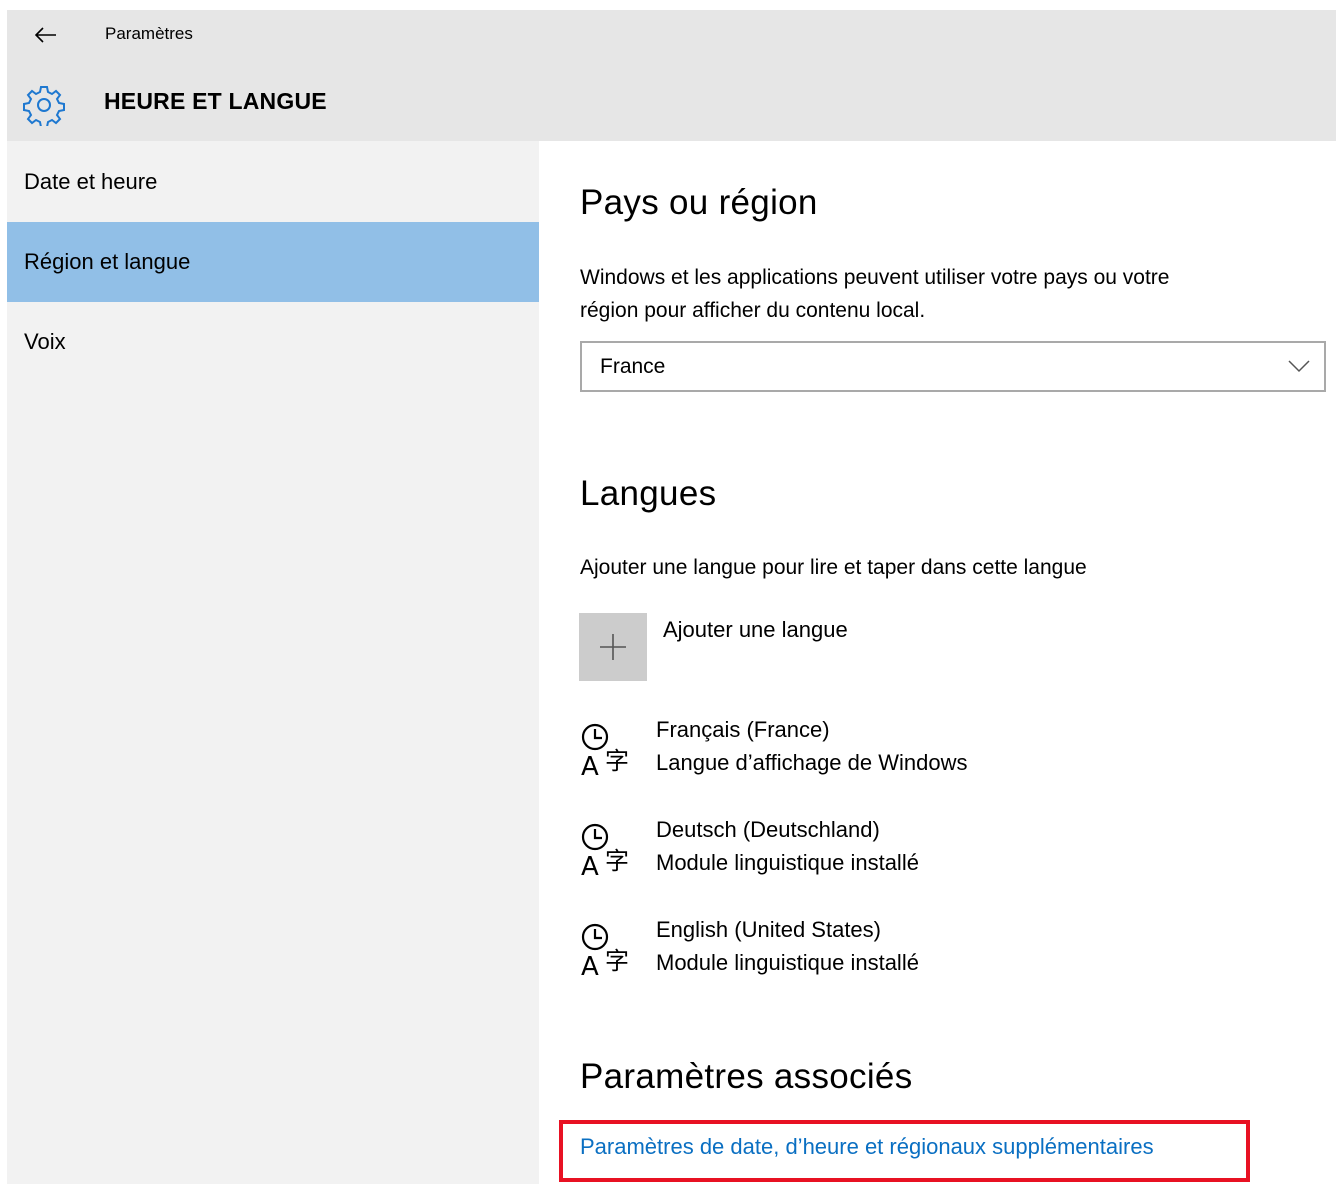 This screenshot has height=1184, width=1336. I want to click on add-language-button, so click(613, 647).